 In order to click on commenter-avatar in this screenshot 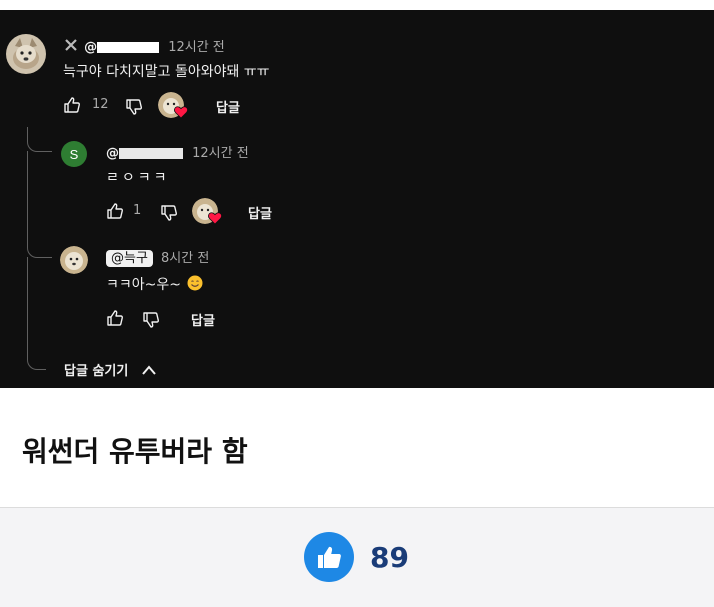, I will do `click(26, 54)`.